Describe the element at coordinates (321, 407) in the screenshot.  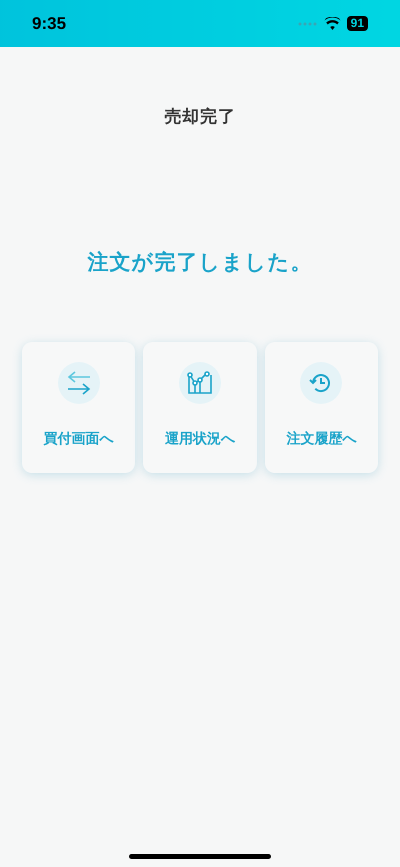
I see `action-card: 注文履歴へ` at that location.